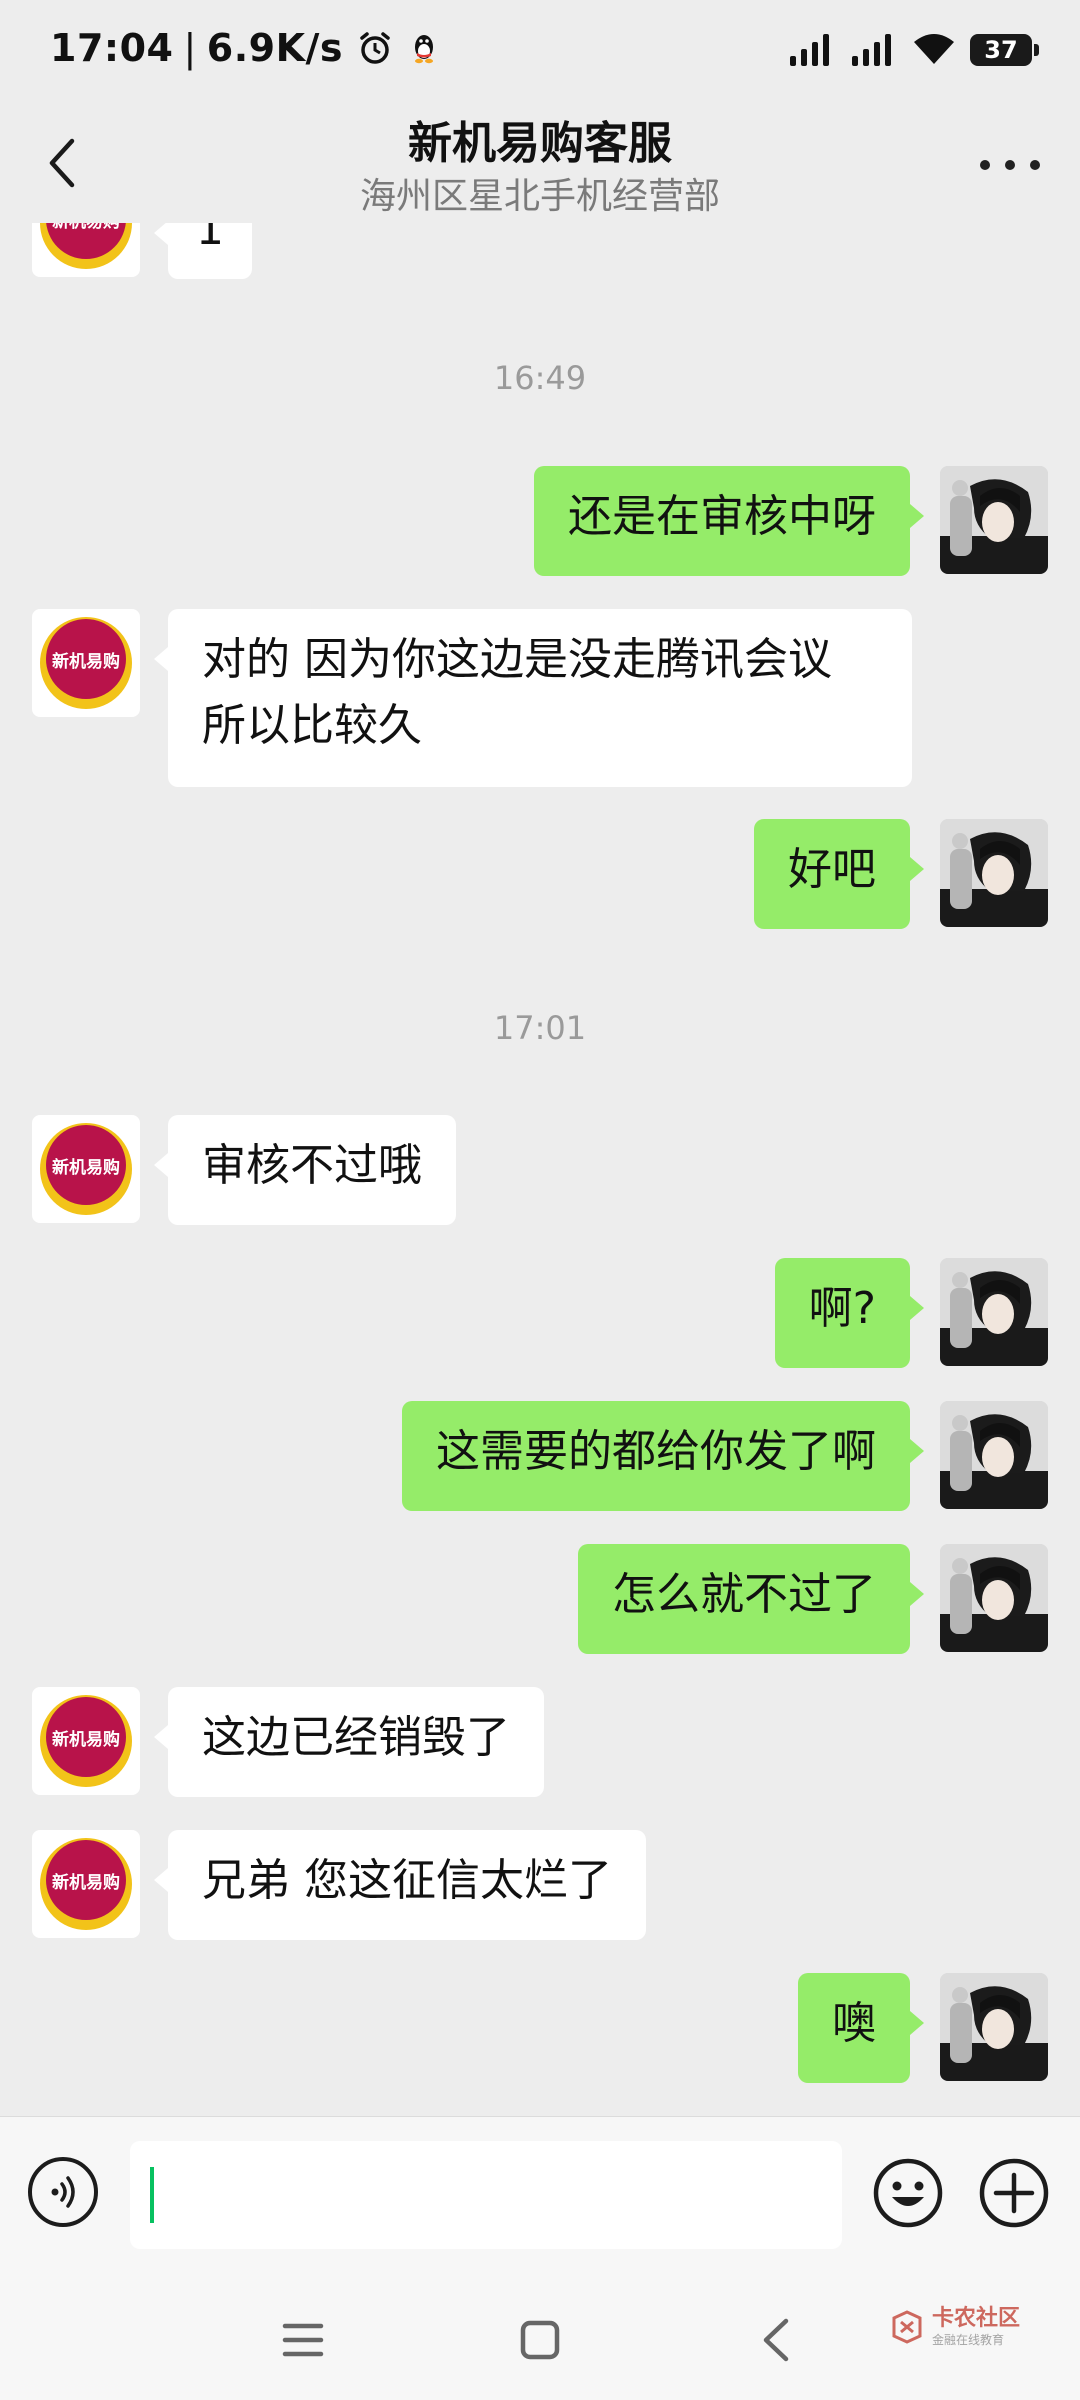 This screenshot has height=2400, width=1080. Describe the element at coordinates (533, 698) in the screenshot. I see `message-incoming: 对的 因为你这边是没走腾讯会议 所以比较久` at that location.